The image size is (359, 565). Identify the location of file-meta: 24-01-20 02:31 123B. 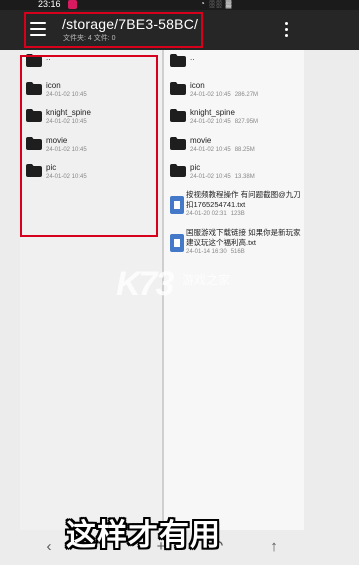
(215, 214).